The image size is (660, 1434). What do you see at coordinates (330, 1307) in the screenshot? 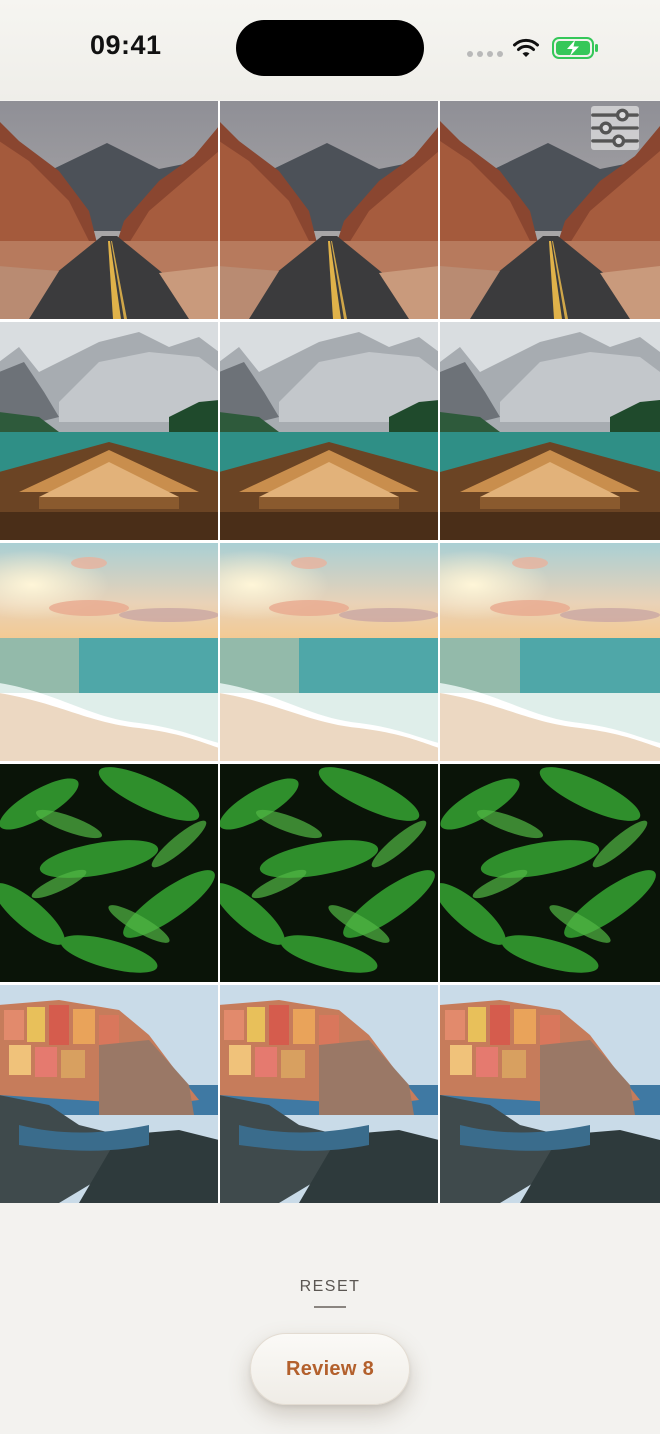
I see `reset-underline` at bounding box center [330, 1307].